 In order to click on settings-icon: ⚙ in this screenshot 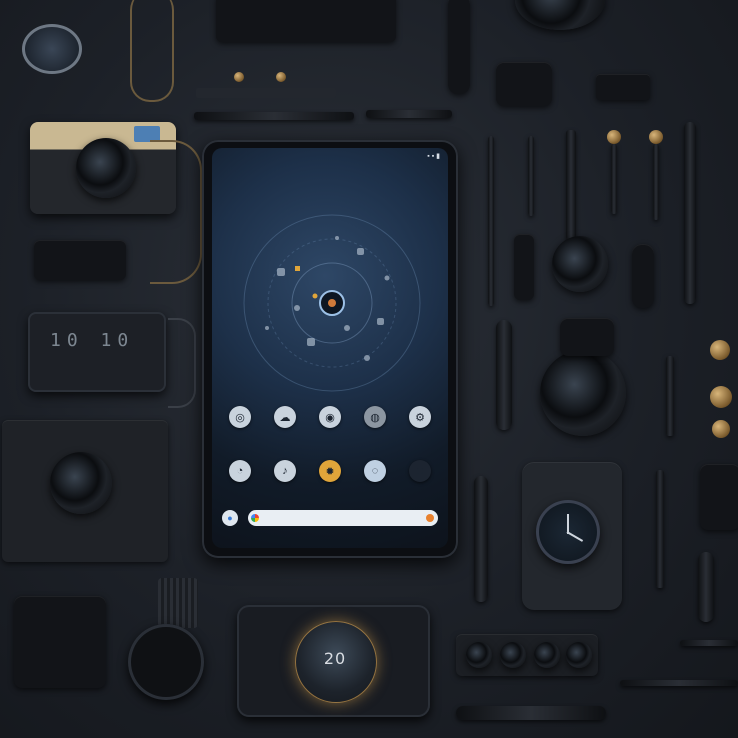, I will do `click(420, 417)`.